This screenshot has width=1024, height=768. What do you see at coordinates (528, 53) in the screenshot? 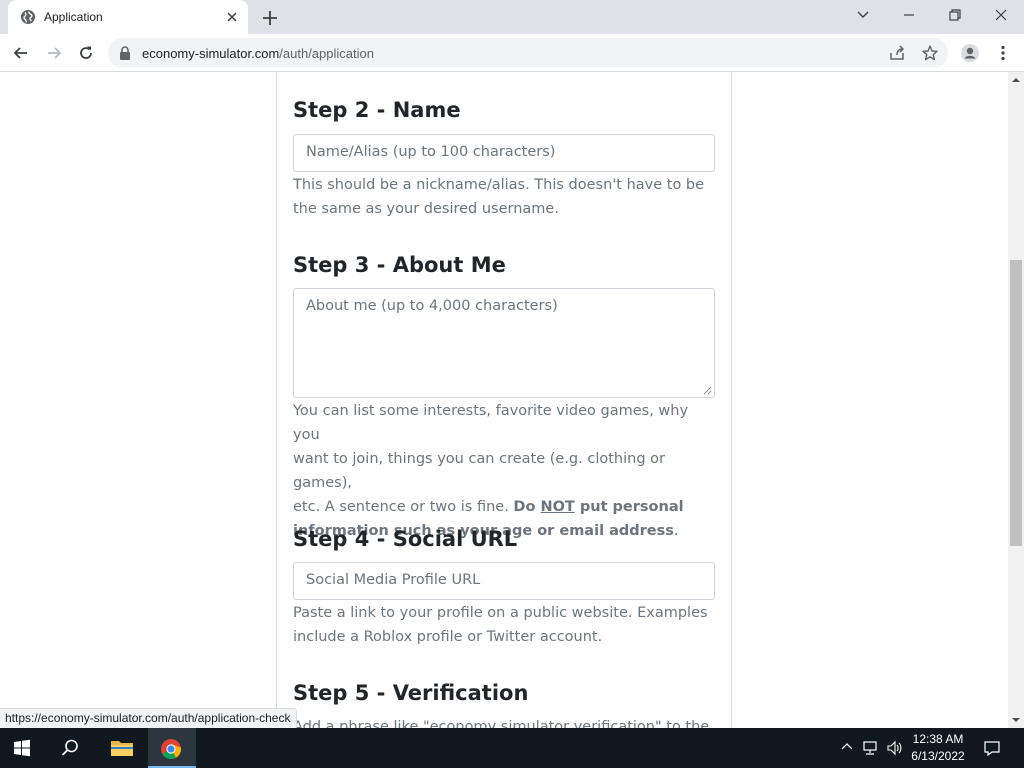
I see `address-bar: economy-simulator.com/auth/application` at bounding box center [528, 53].